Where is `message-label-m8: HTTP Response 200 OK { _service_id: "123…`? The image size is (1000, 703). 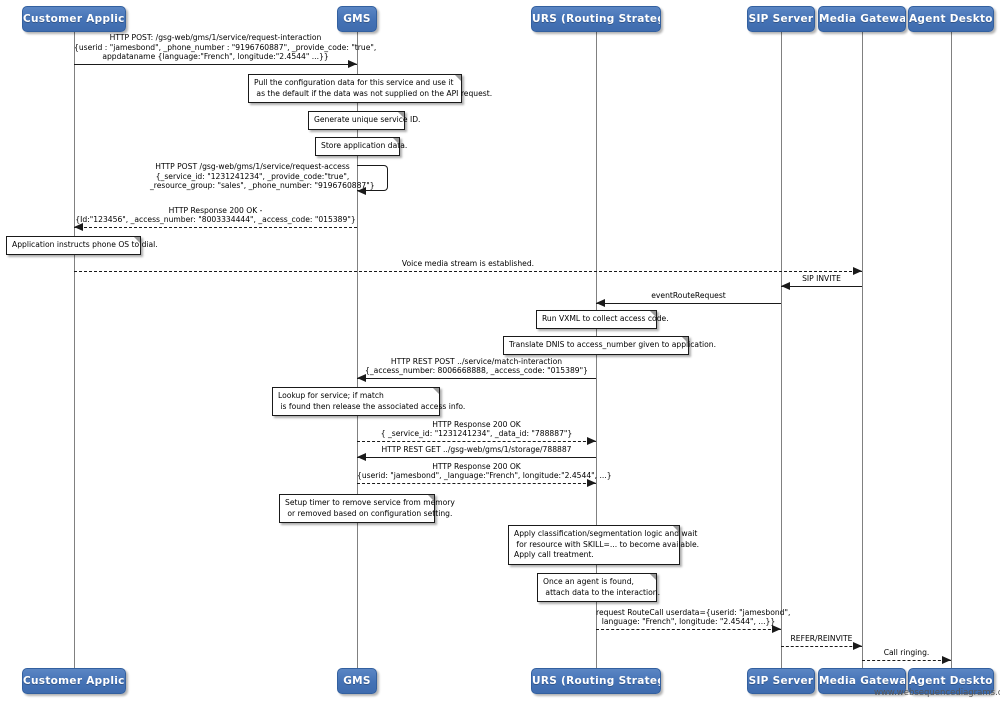 message-label-m8: HTTP Response 200 OK { _service_id: "123… is located at coordinates (476, 429).